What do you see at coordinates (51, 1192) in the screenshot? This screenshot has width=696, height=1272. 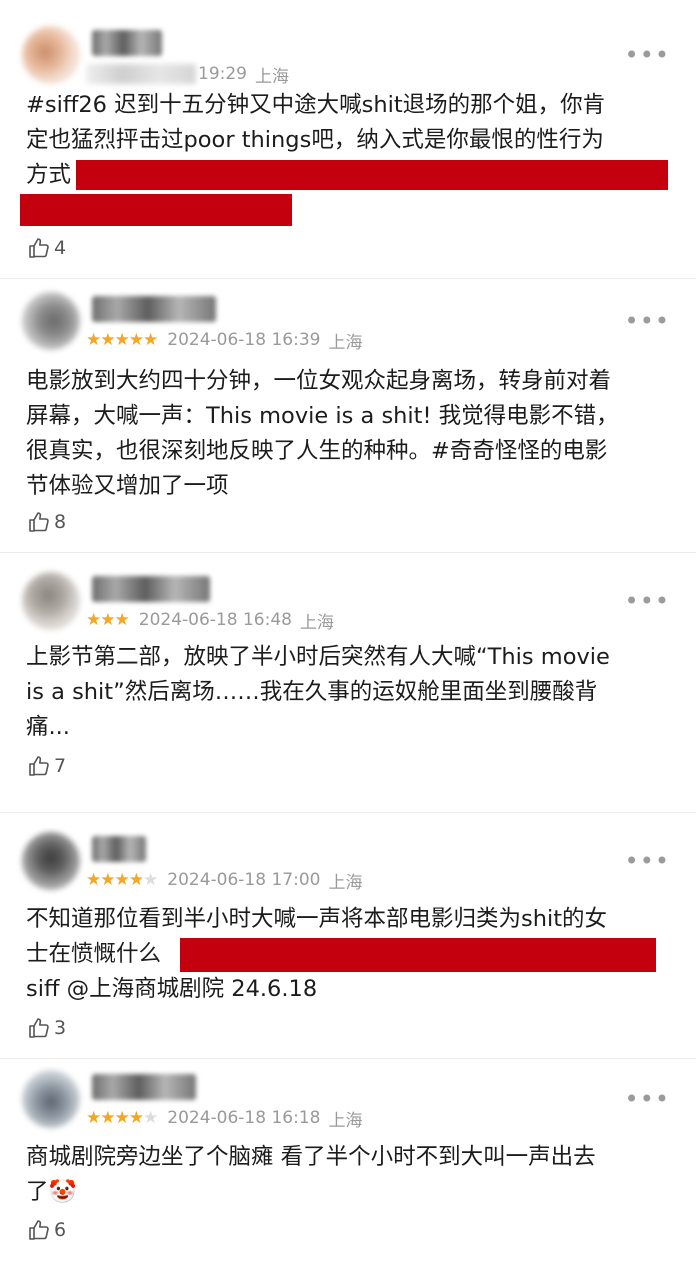 I see `review-text-line: 了🤡` at bounding box center [51, 1192].